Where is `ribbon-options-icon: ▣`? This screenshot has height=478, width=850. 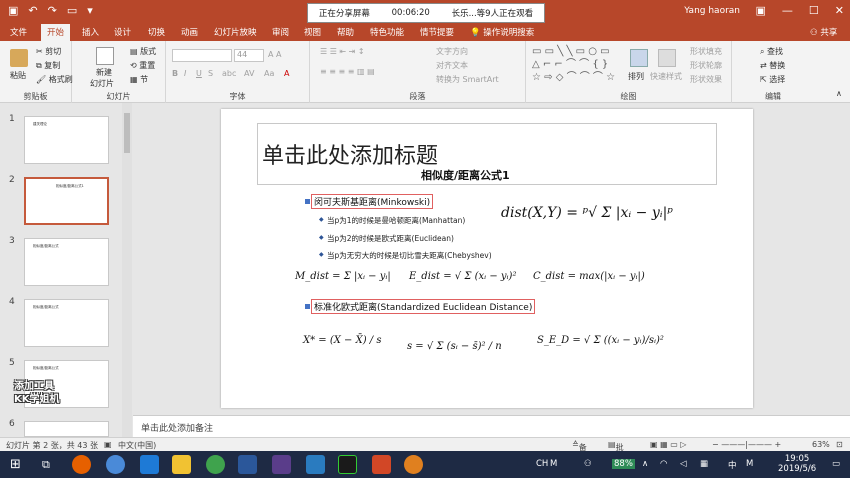
ribbon-options-icon: ▣ is located at coordinates (761, 10).